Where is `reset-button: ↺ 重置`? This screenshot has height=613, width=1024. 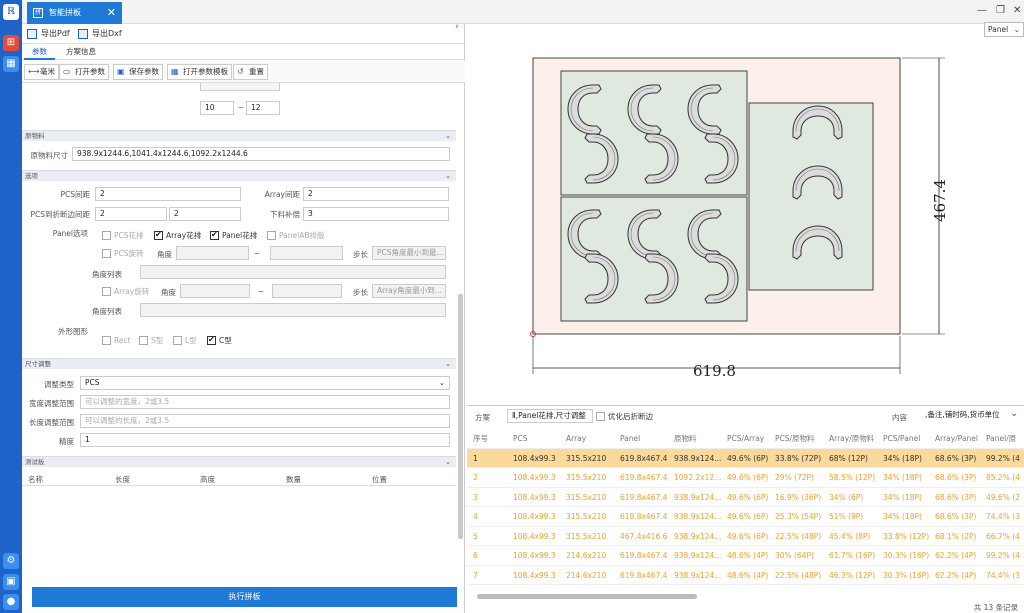 reset-button: ↺ 重置 is located at coordinates (250, 72).